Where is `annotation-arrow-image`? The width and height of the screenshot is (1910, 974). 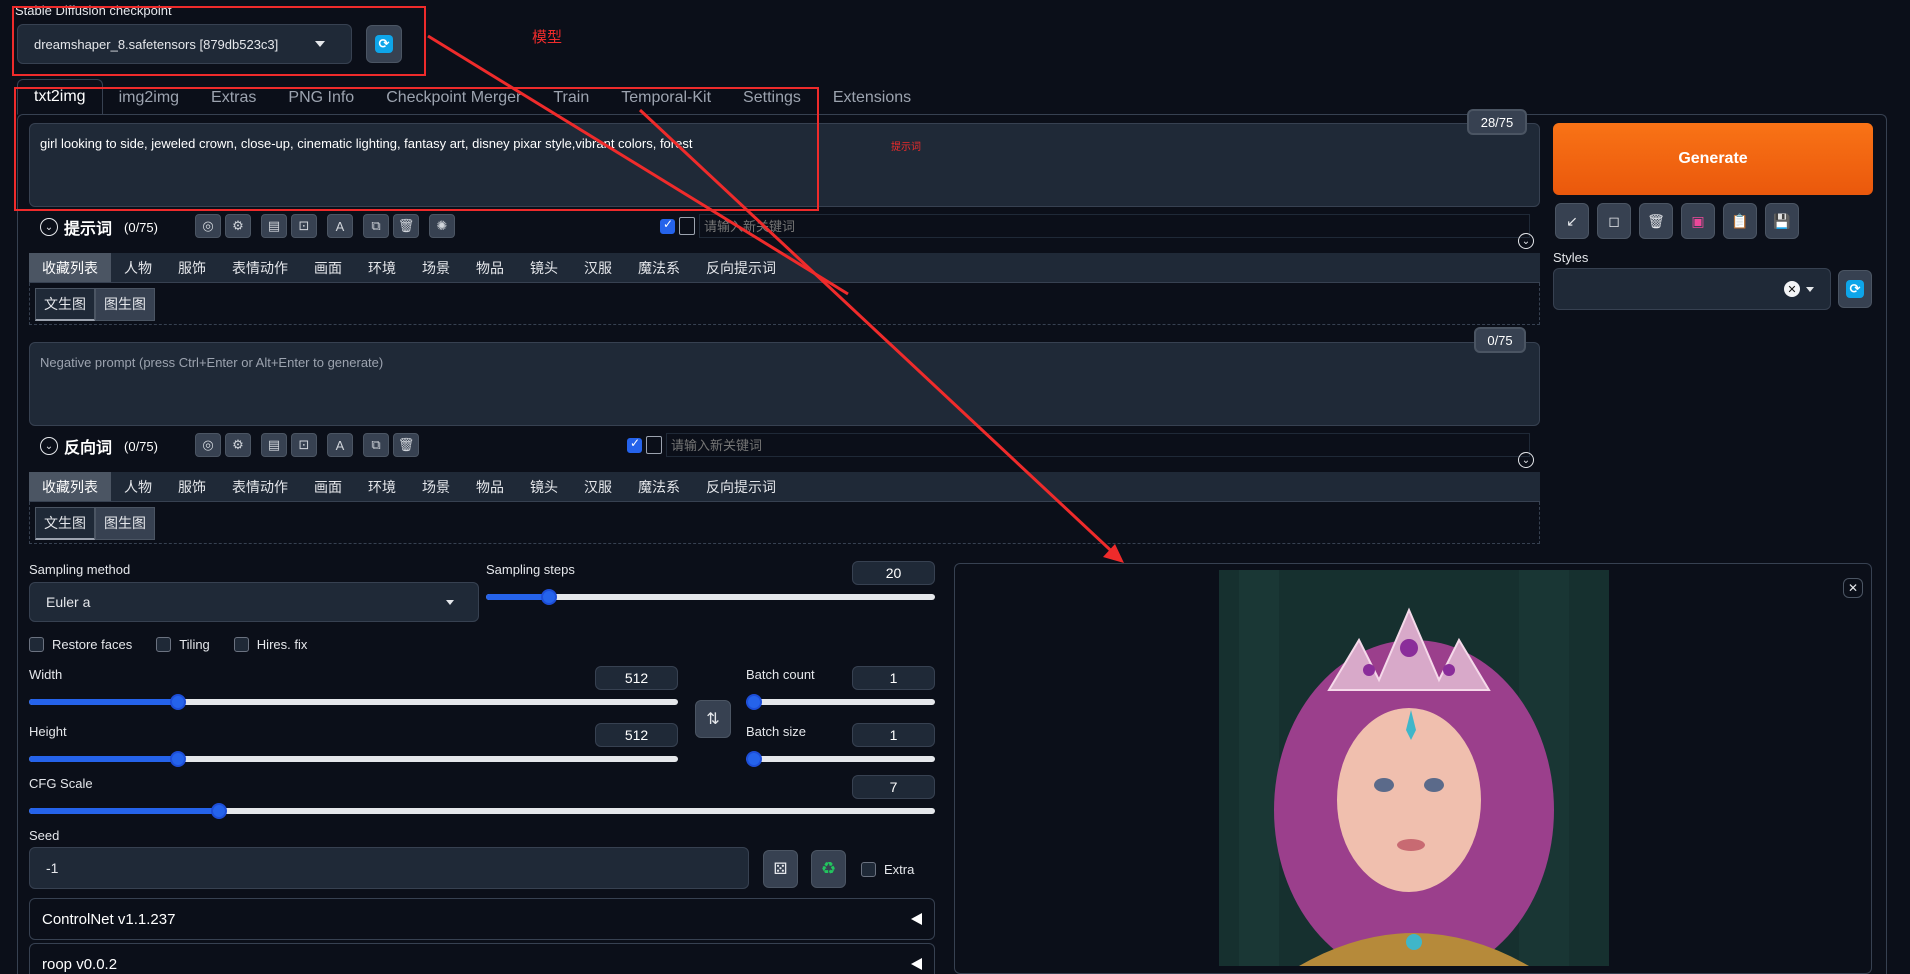 annotation-arrow-image is located at coordinates (880, 335).